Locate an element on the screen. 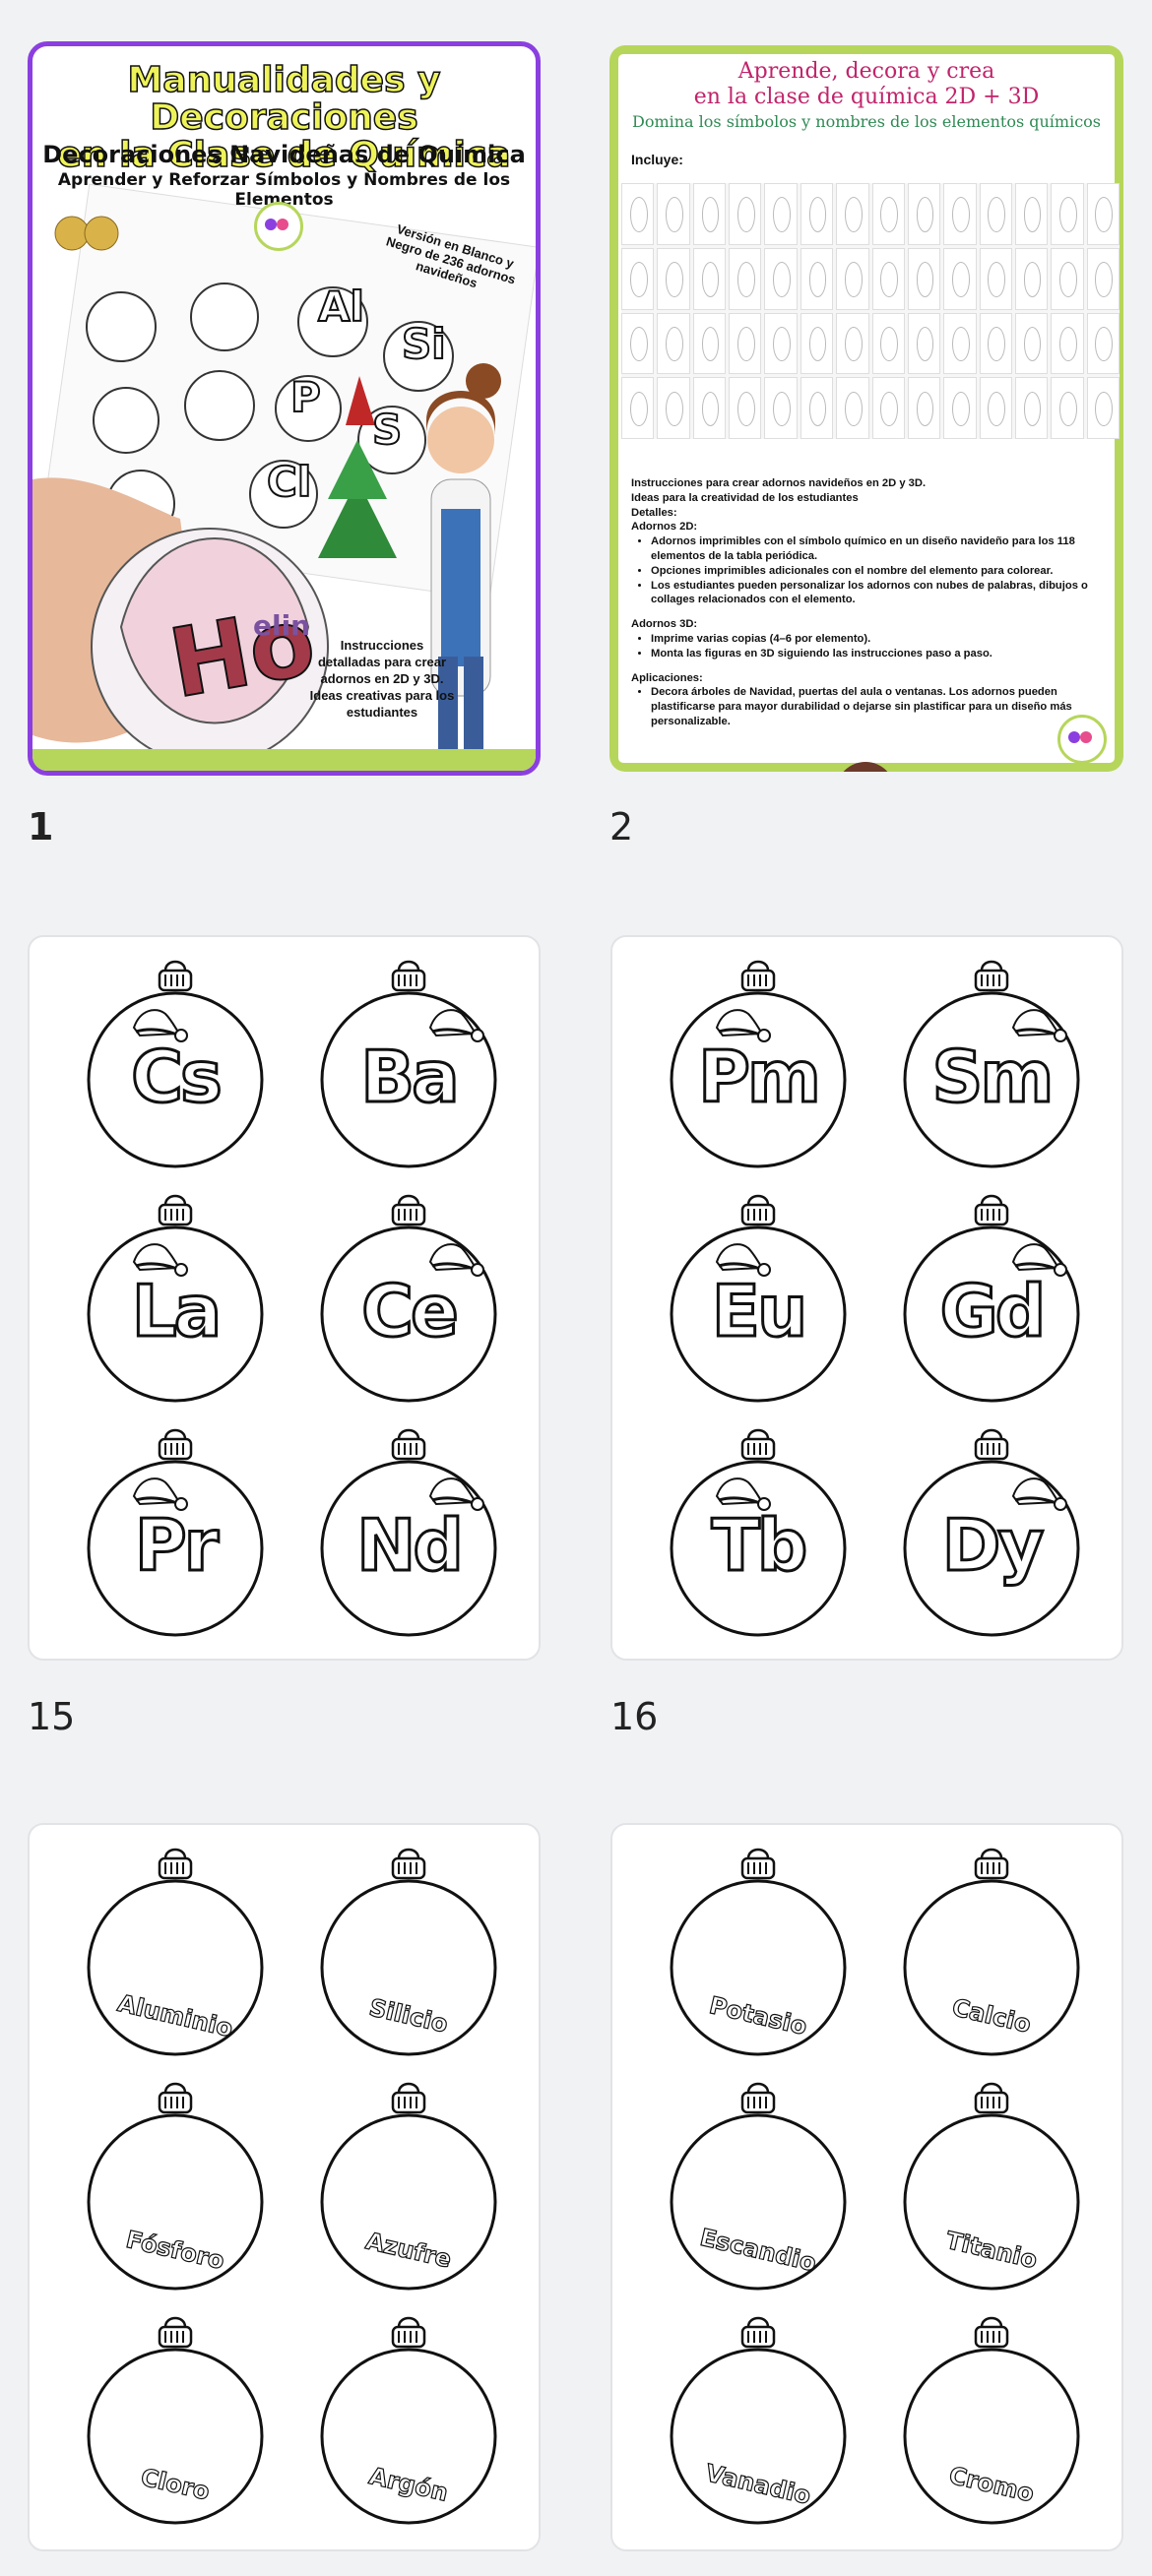 The image size is (1152, 2576). ornament-name: Argón is located at coordinates (408, 2419).